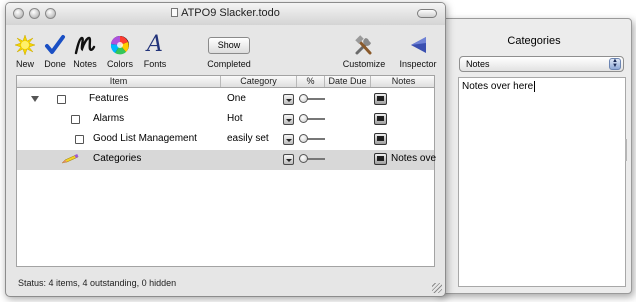 Image resolution: width=636 pixels, height=302 pixels. What do you see at coordinates (97, 283) in the screenshot?
I see `status-text: Status: 4 items, 4 outstanding, 0 hidden` at bounding box center [97, 283].